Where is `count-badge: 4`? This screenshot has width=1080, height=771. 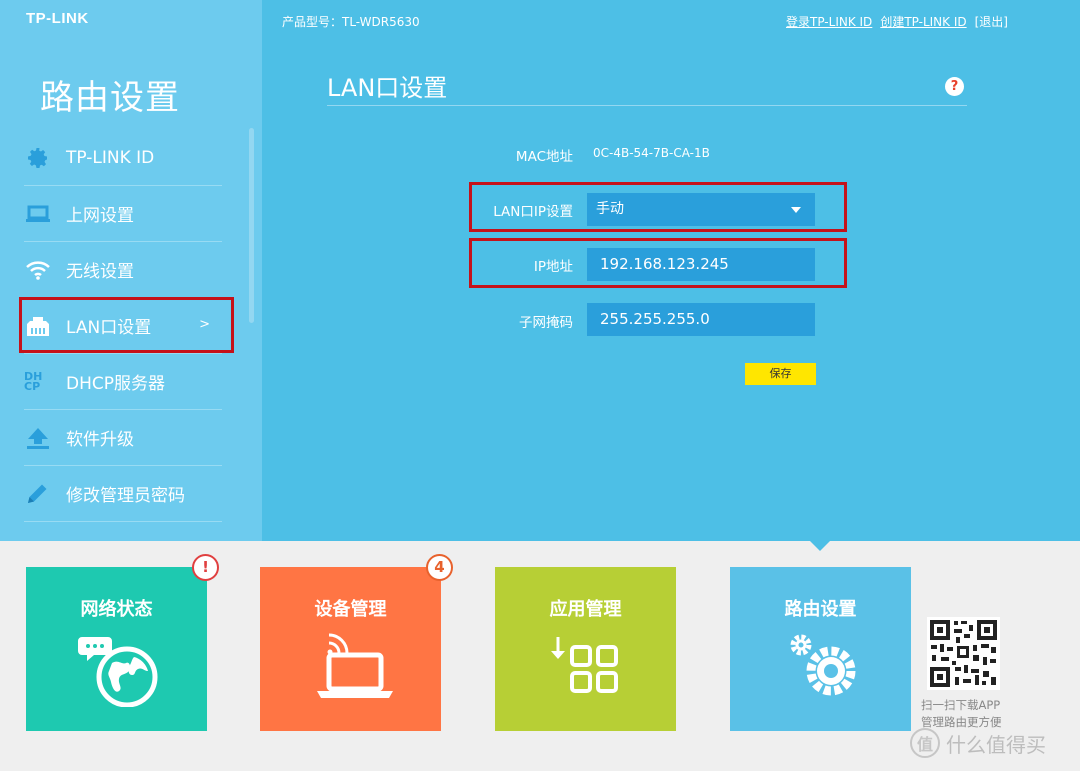
count-badge: 4 is located at coordinates (439, 567).